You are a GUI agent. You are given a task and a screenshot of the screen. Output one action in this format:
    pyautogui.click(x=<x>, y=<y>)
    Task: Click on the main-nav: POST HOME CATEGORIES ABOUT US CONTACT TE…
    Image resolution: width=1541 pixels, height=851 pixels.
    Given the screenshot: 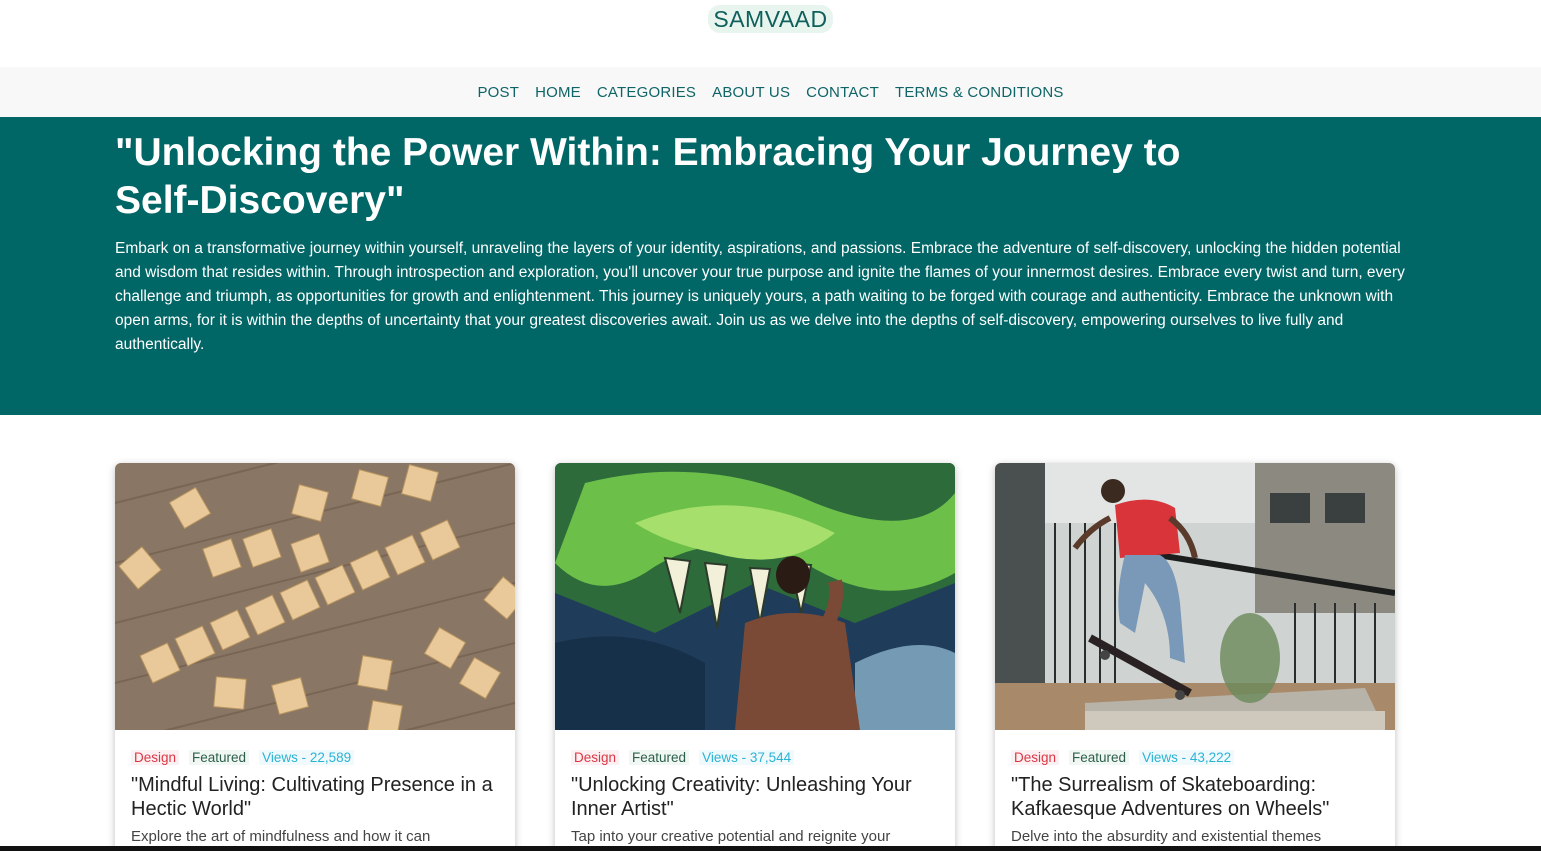 What is the action you would take?
    pyautogui.click(x=770, y=92)
    